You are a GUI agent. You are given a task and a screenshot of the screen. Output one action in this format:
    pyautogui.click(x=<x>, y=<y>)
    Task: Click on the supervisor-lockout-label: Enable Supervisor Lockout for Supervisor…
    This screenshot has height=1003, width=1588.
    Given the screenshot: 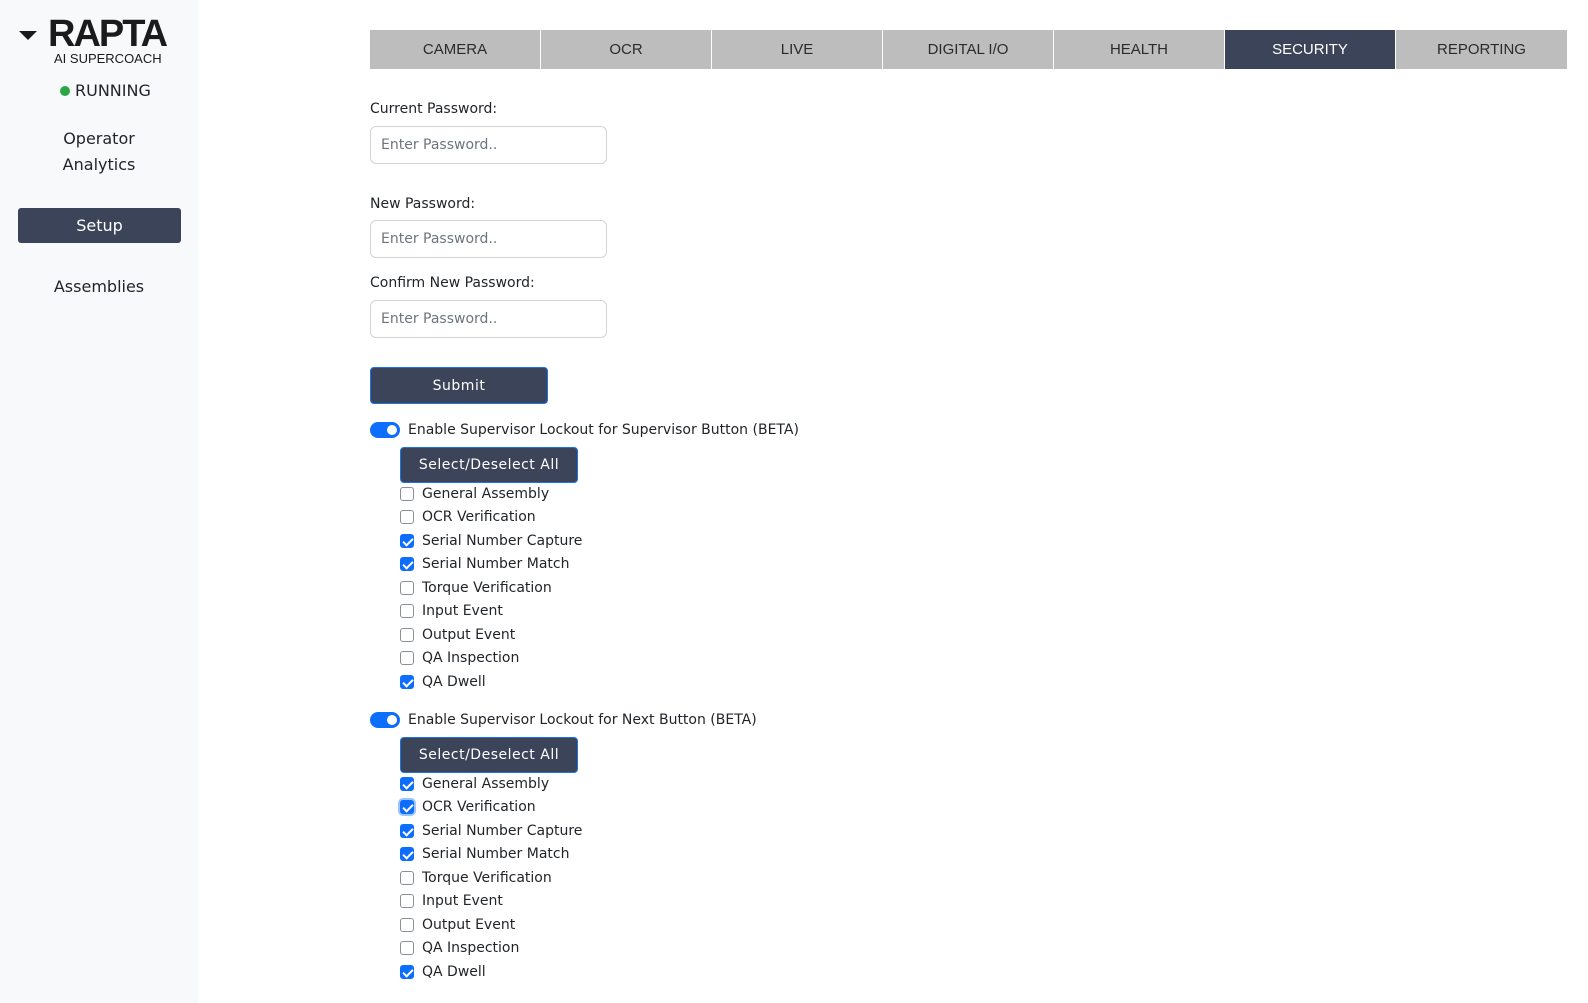 What is the action you would take?
    pyautogui.click(x=603, y=430)
    